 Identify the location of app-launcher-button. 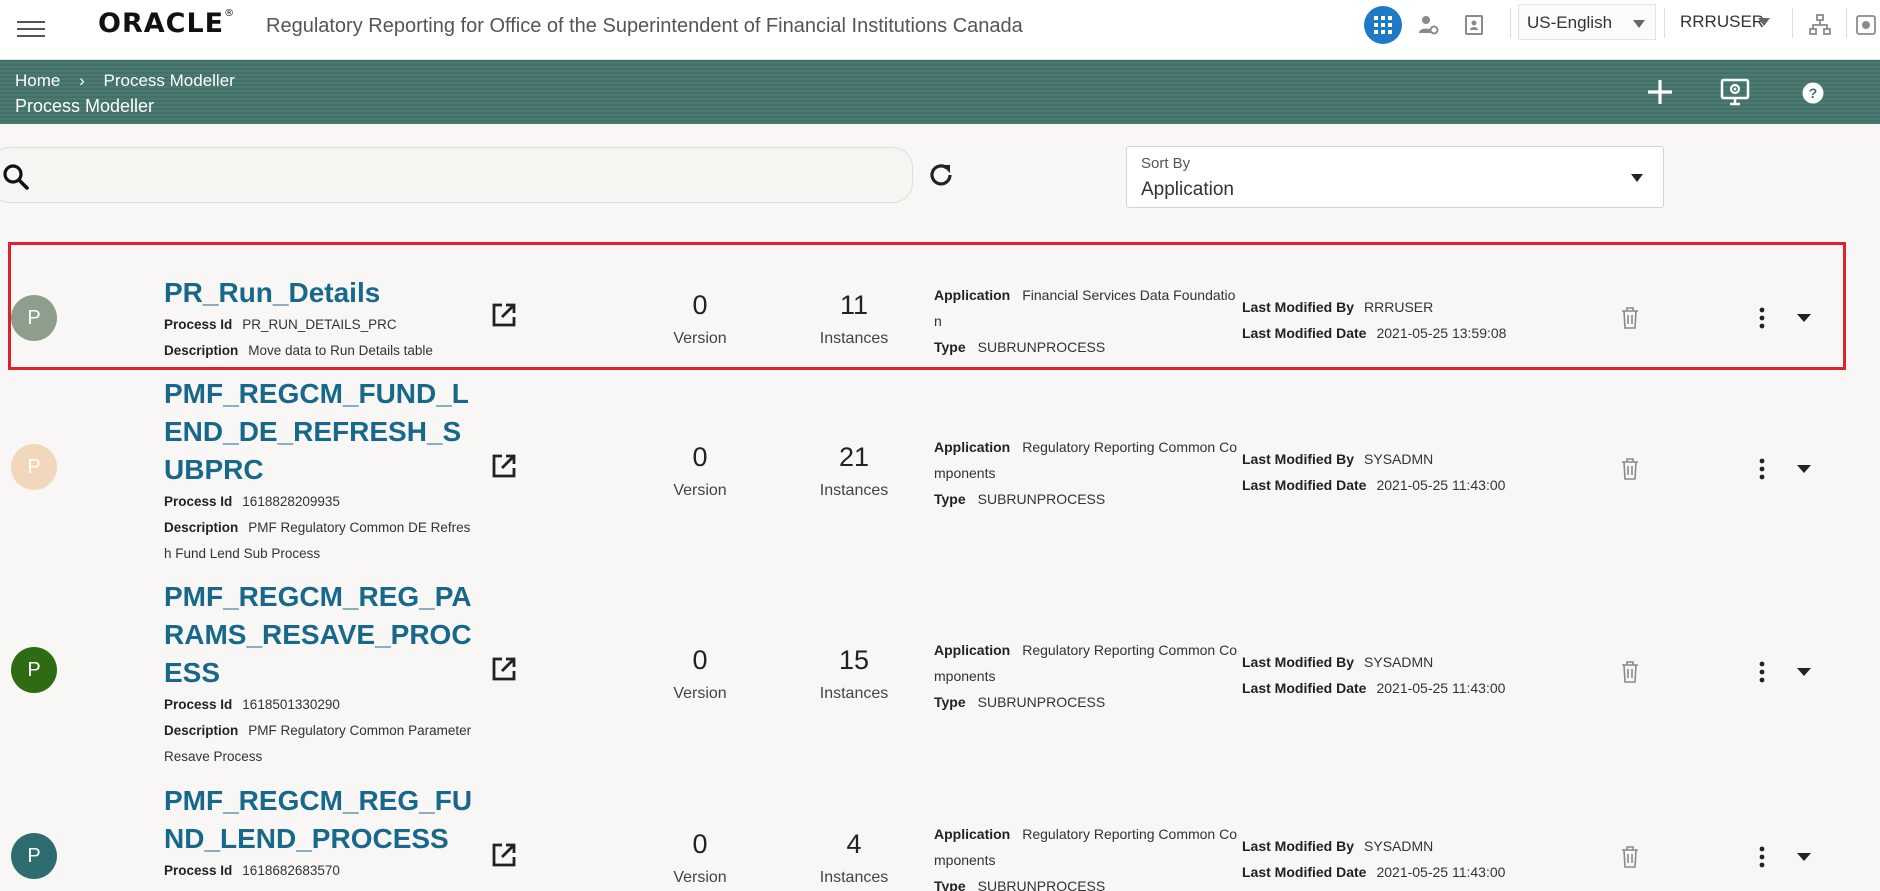
(1383, 25).